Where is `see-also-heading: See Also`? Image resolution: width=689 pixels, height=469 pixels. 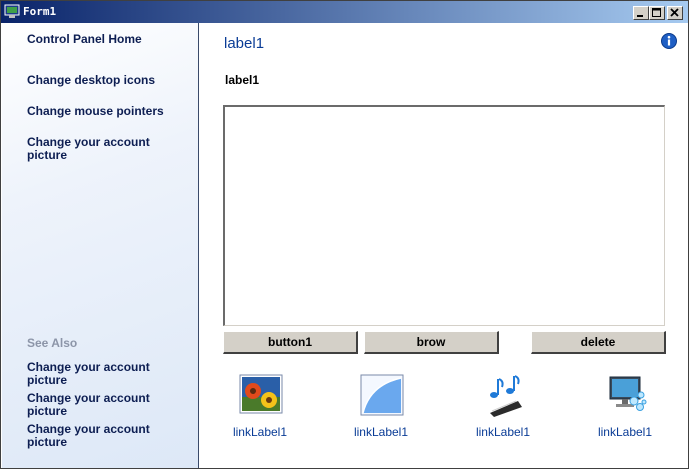
see-also-heading: See Also is located at coordinates (52, 343).